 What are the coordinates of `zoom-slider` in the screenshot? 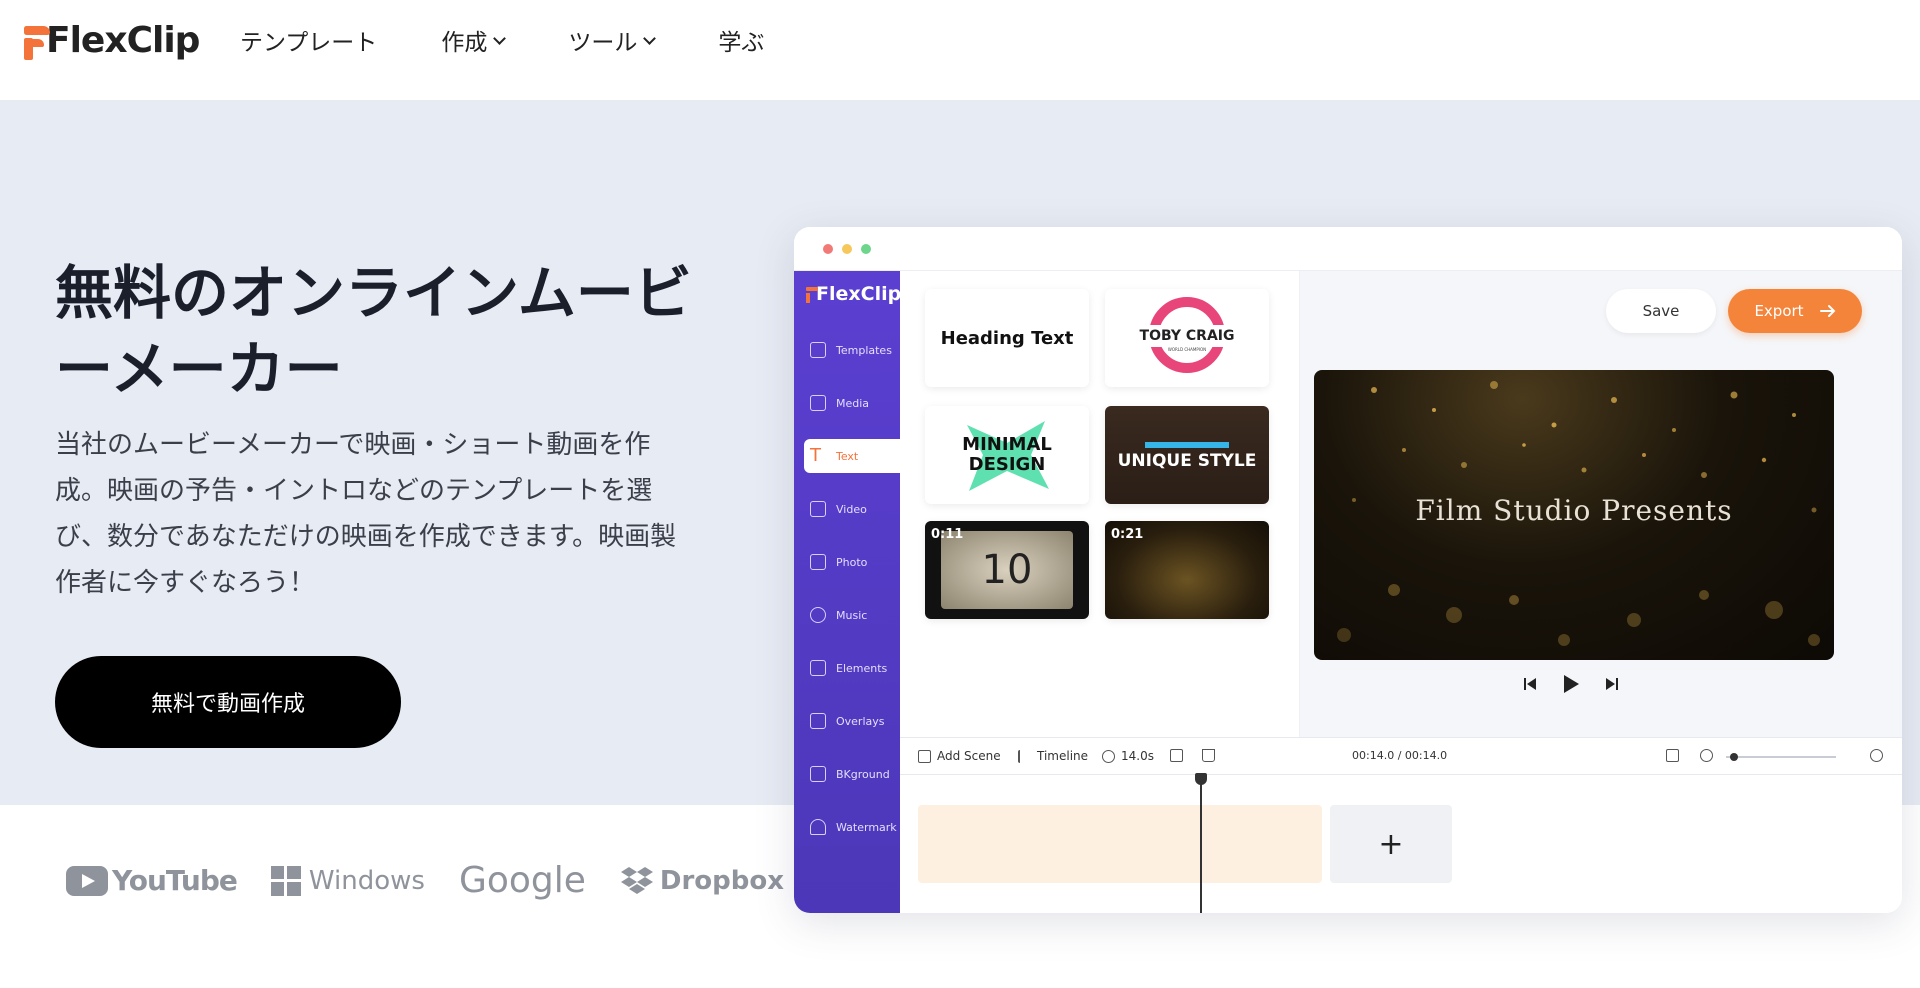 It's located at (1781, 757).